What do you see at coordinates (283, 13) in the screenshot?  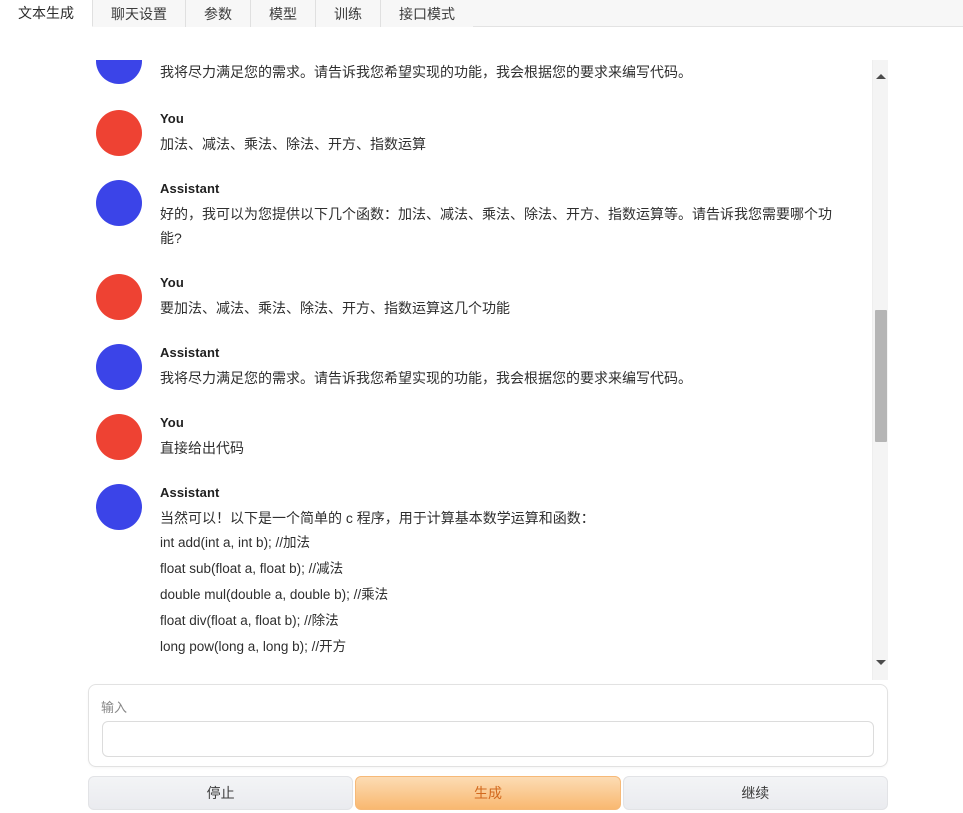 I see `tab-3: 模型` at bounding box center [283, 13].